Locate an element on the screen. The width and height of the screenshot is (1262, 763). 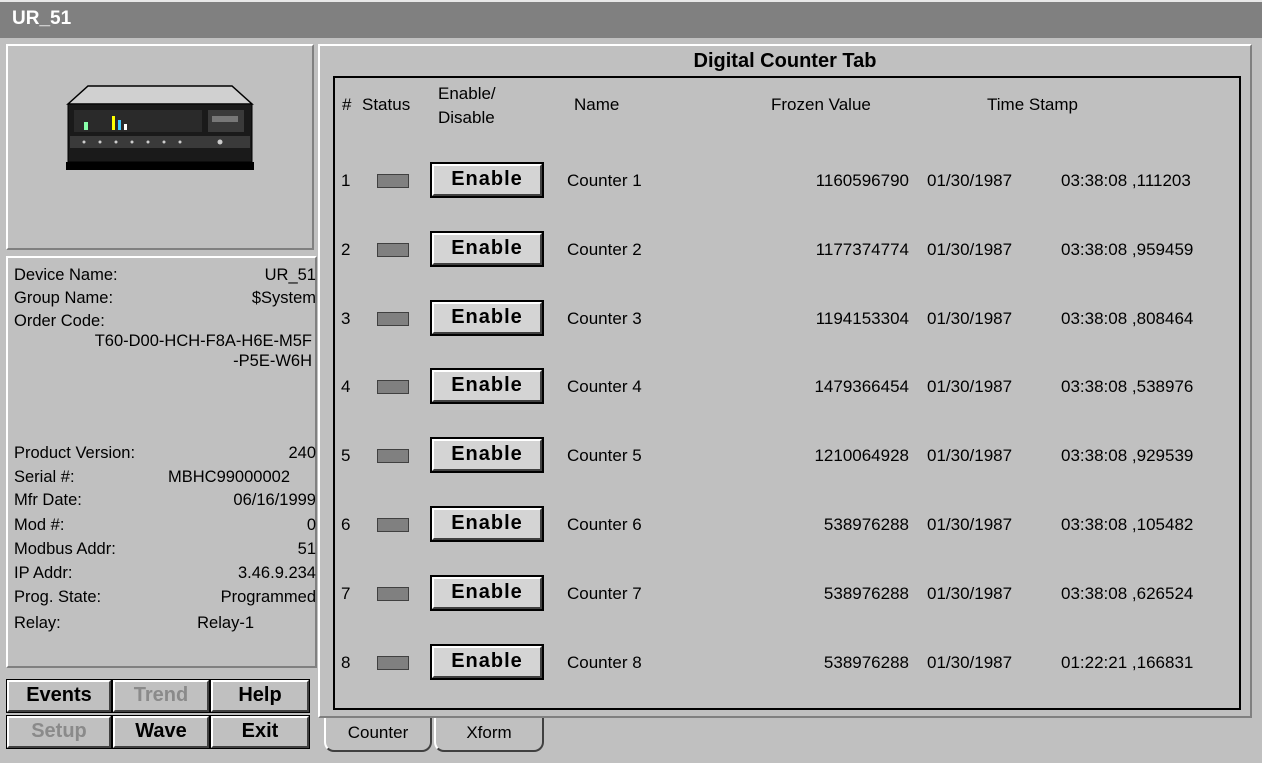
serial-value: MBHC99000002 is located at coordinates (229, 477).